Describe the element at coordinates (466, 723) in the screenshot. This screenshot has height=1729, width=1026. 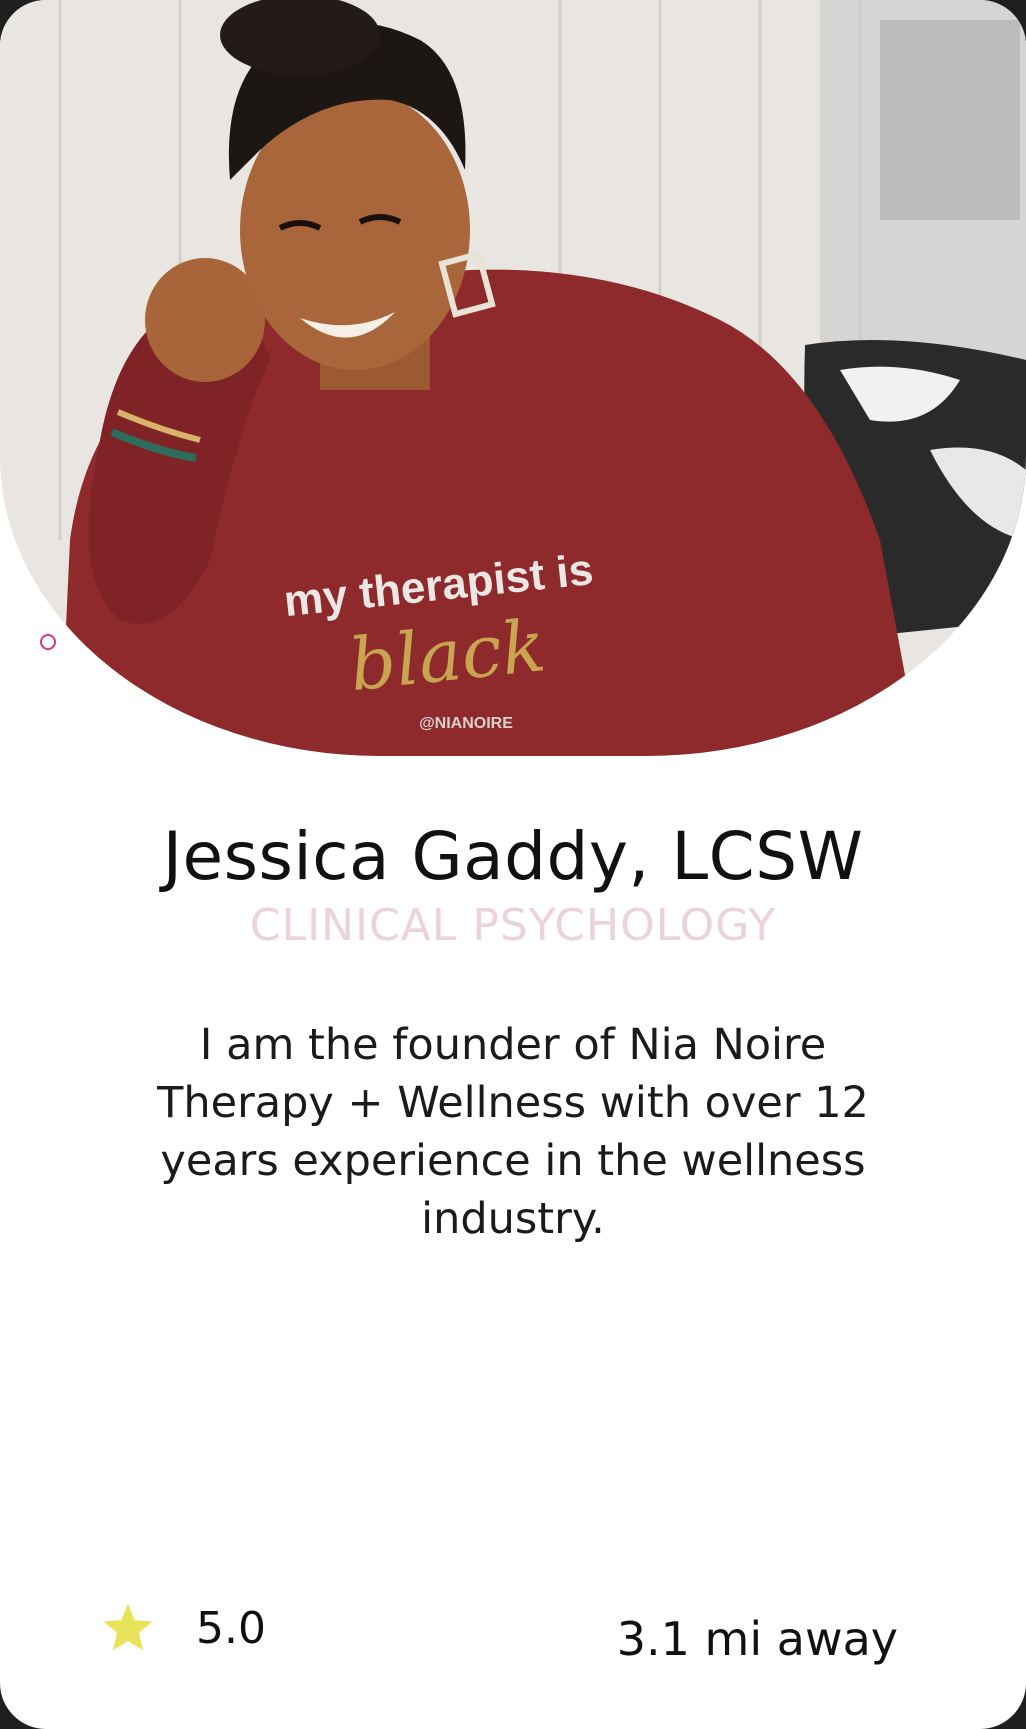
I see `shirt-brand: @NIANOIRE` at that location.